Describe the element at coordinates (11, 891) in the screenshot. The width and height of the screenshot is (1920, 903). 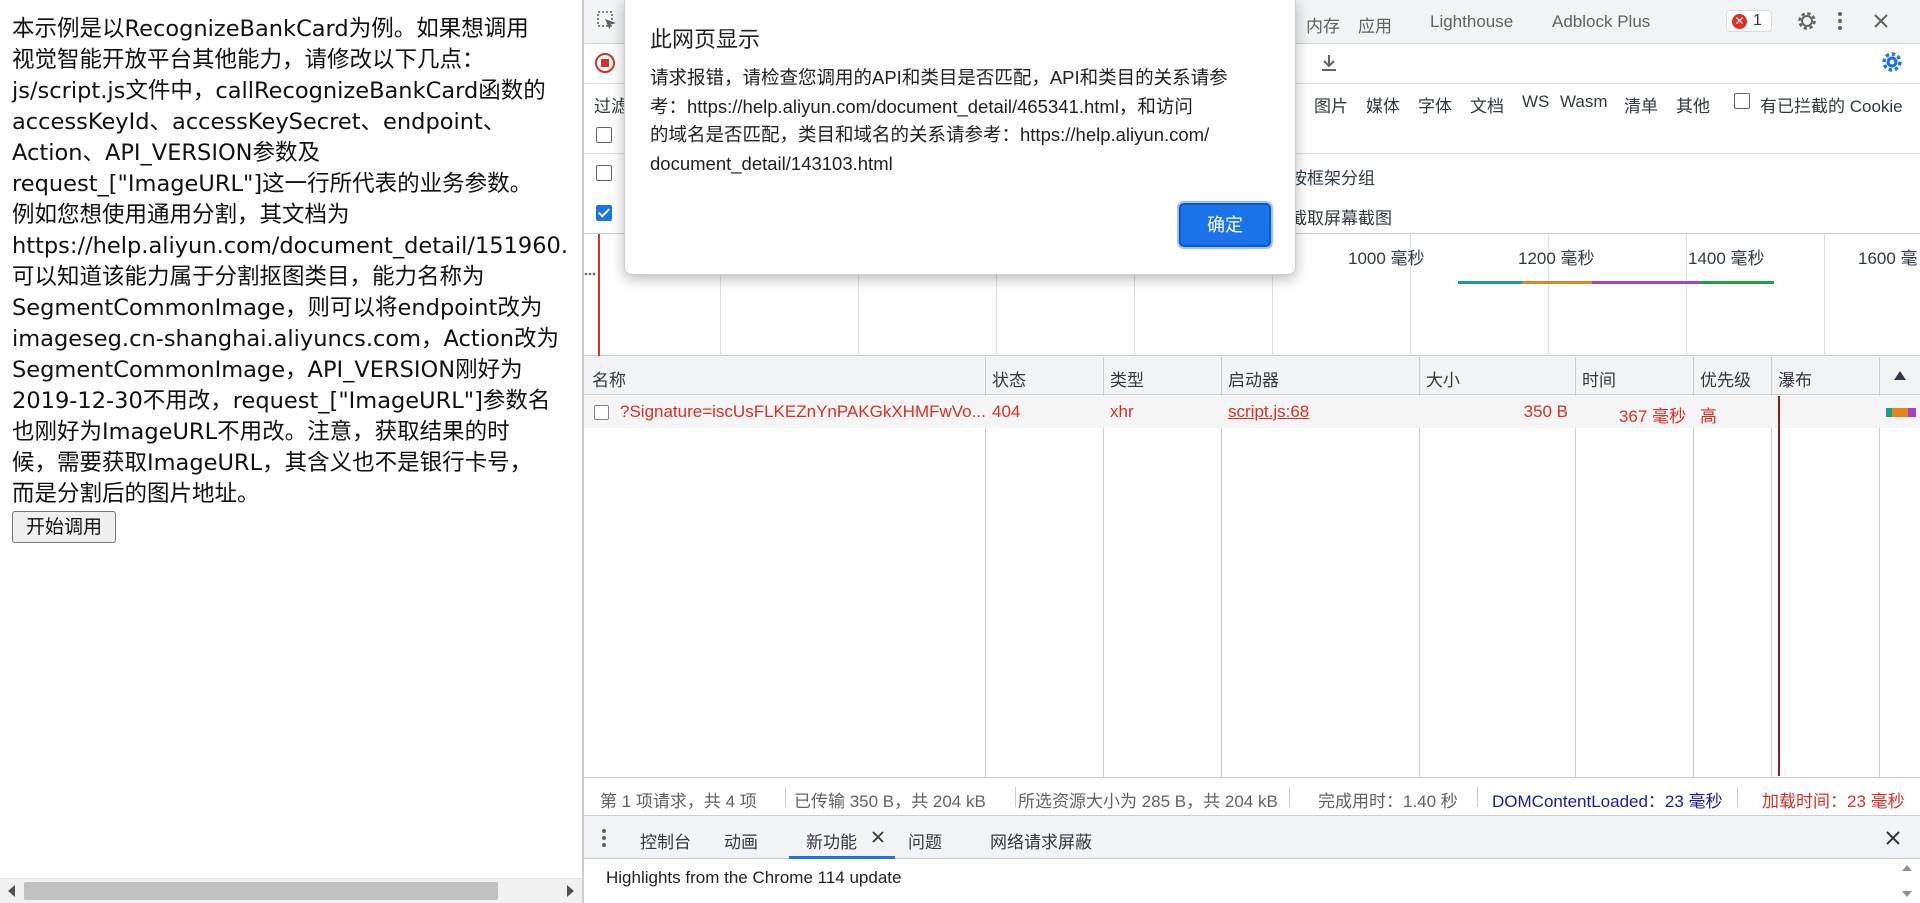
I see `scroll-left-icon` at that location.